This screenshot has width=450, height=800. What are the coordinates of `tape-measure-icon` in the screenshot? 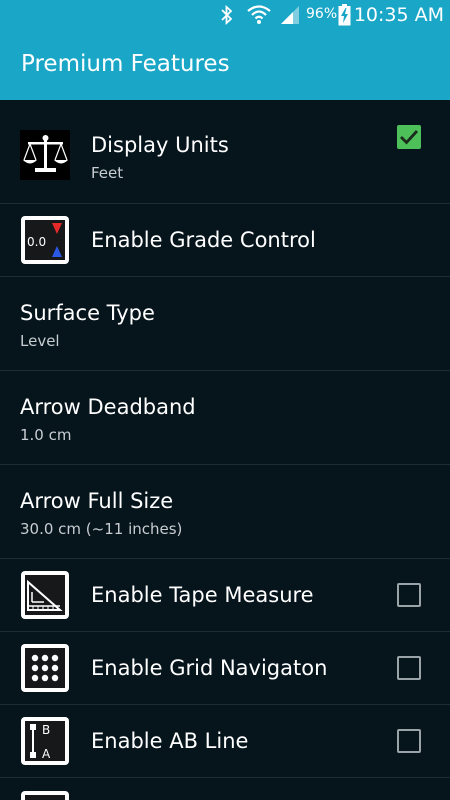 It's located at (45, 595).